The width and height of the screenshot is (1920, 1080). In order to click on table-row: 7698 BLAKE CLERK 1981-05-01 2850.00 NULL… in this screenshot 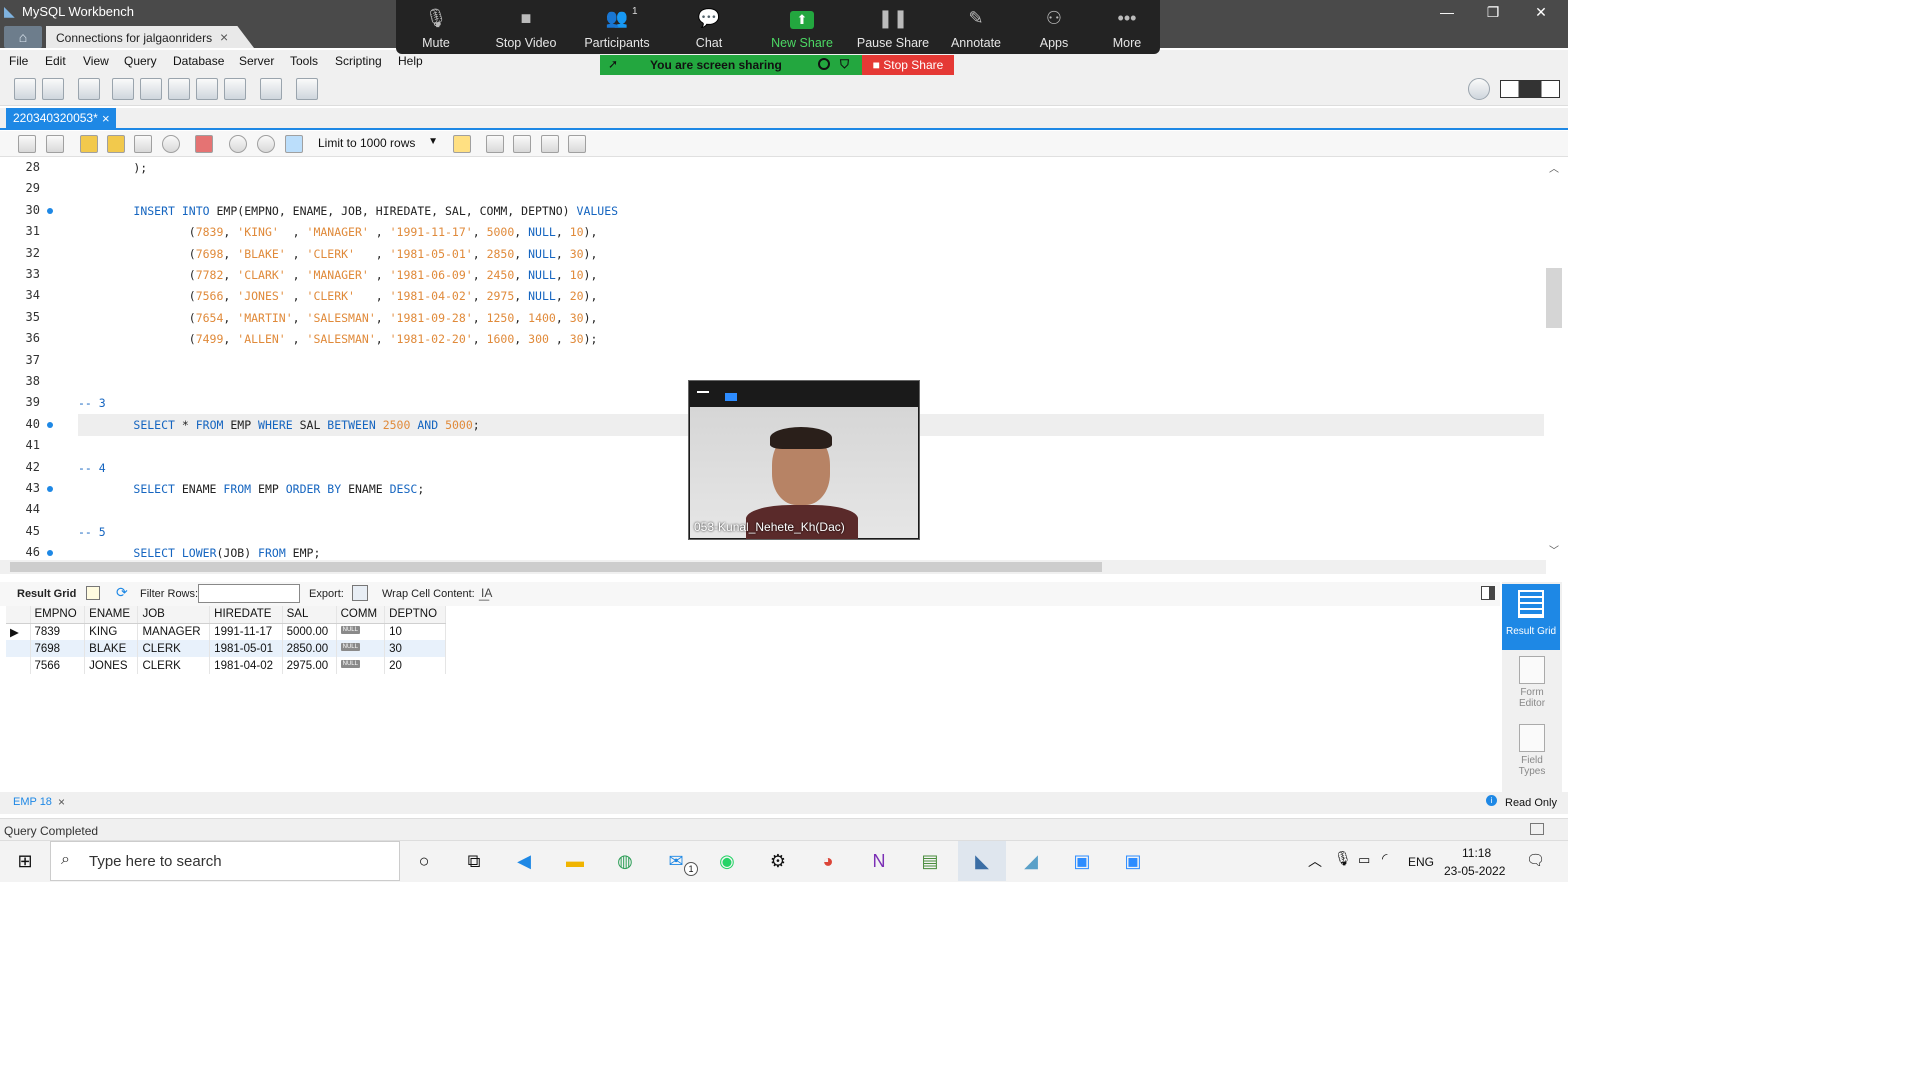, I will do `click(226, 648)`.